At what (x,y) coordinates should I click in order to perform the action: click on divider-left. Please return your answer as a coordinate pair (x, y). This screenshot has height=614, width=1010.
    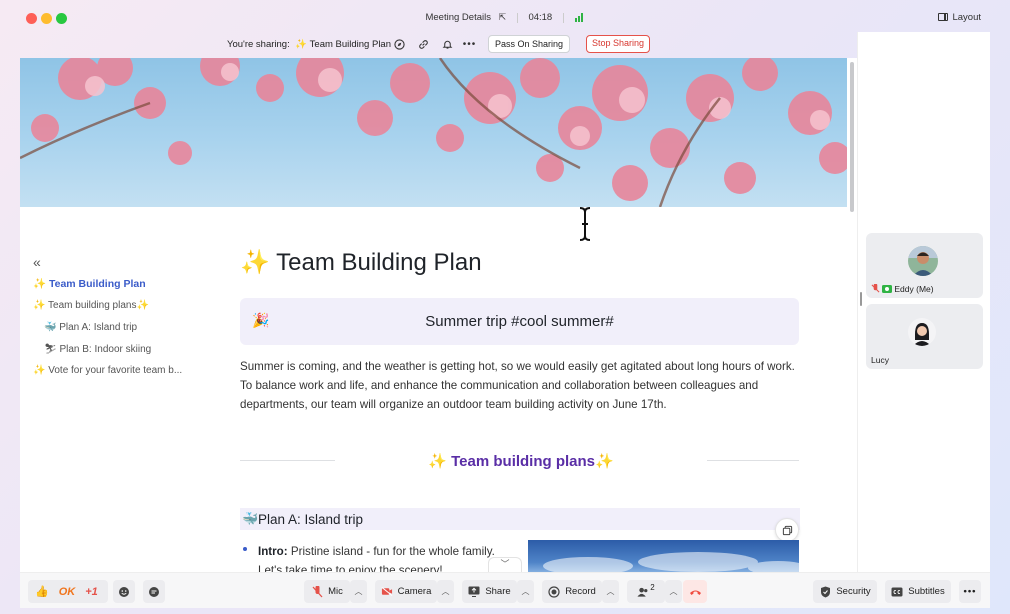
    Looking at the image, I should click on (287, 460).